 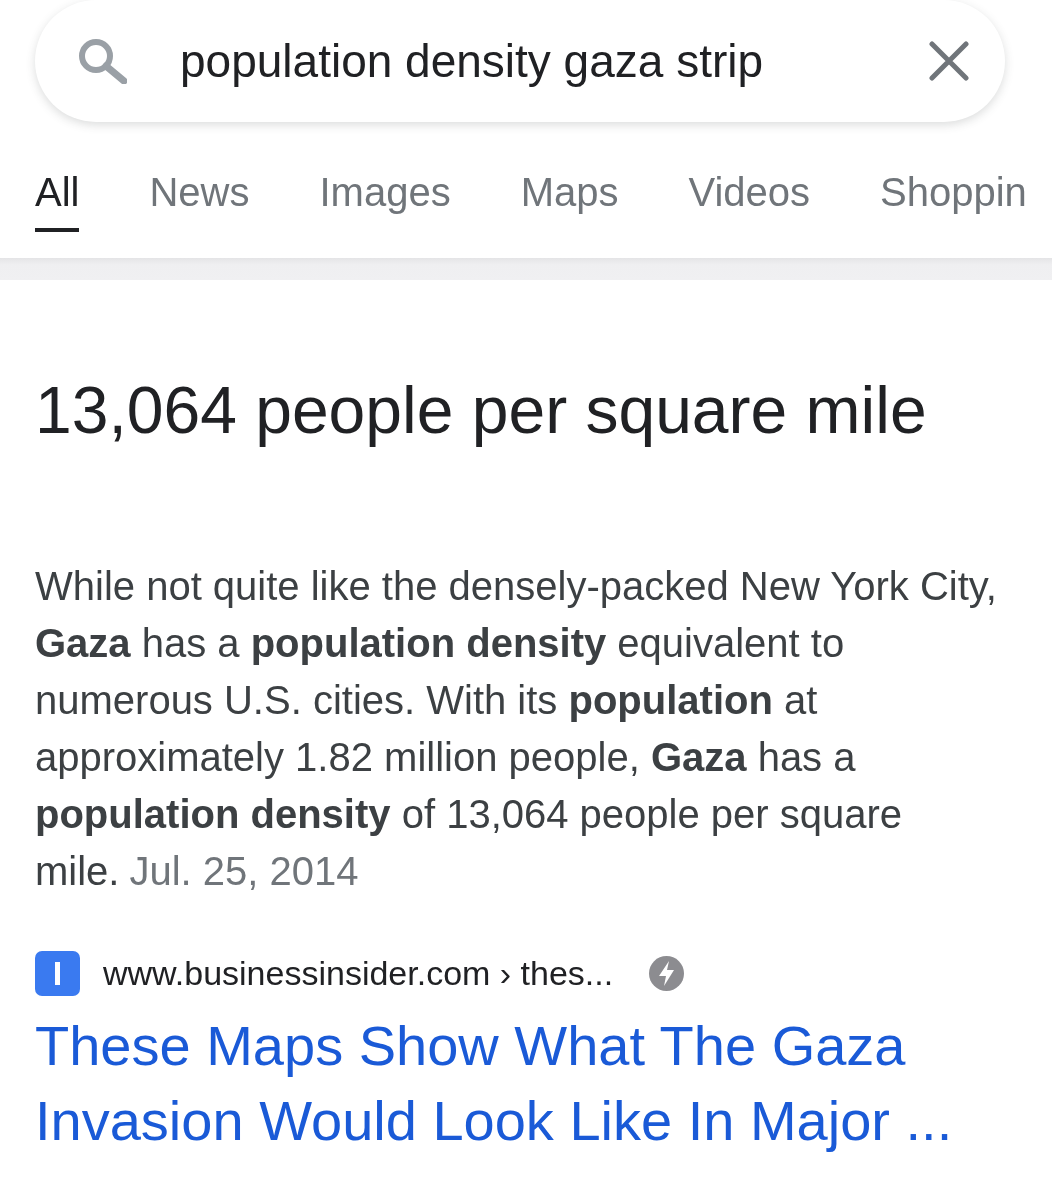 I want to click on tab: Videos, so click(x=749, y=200).